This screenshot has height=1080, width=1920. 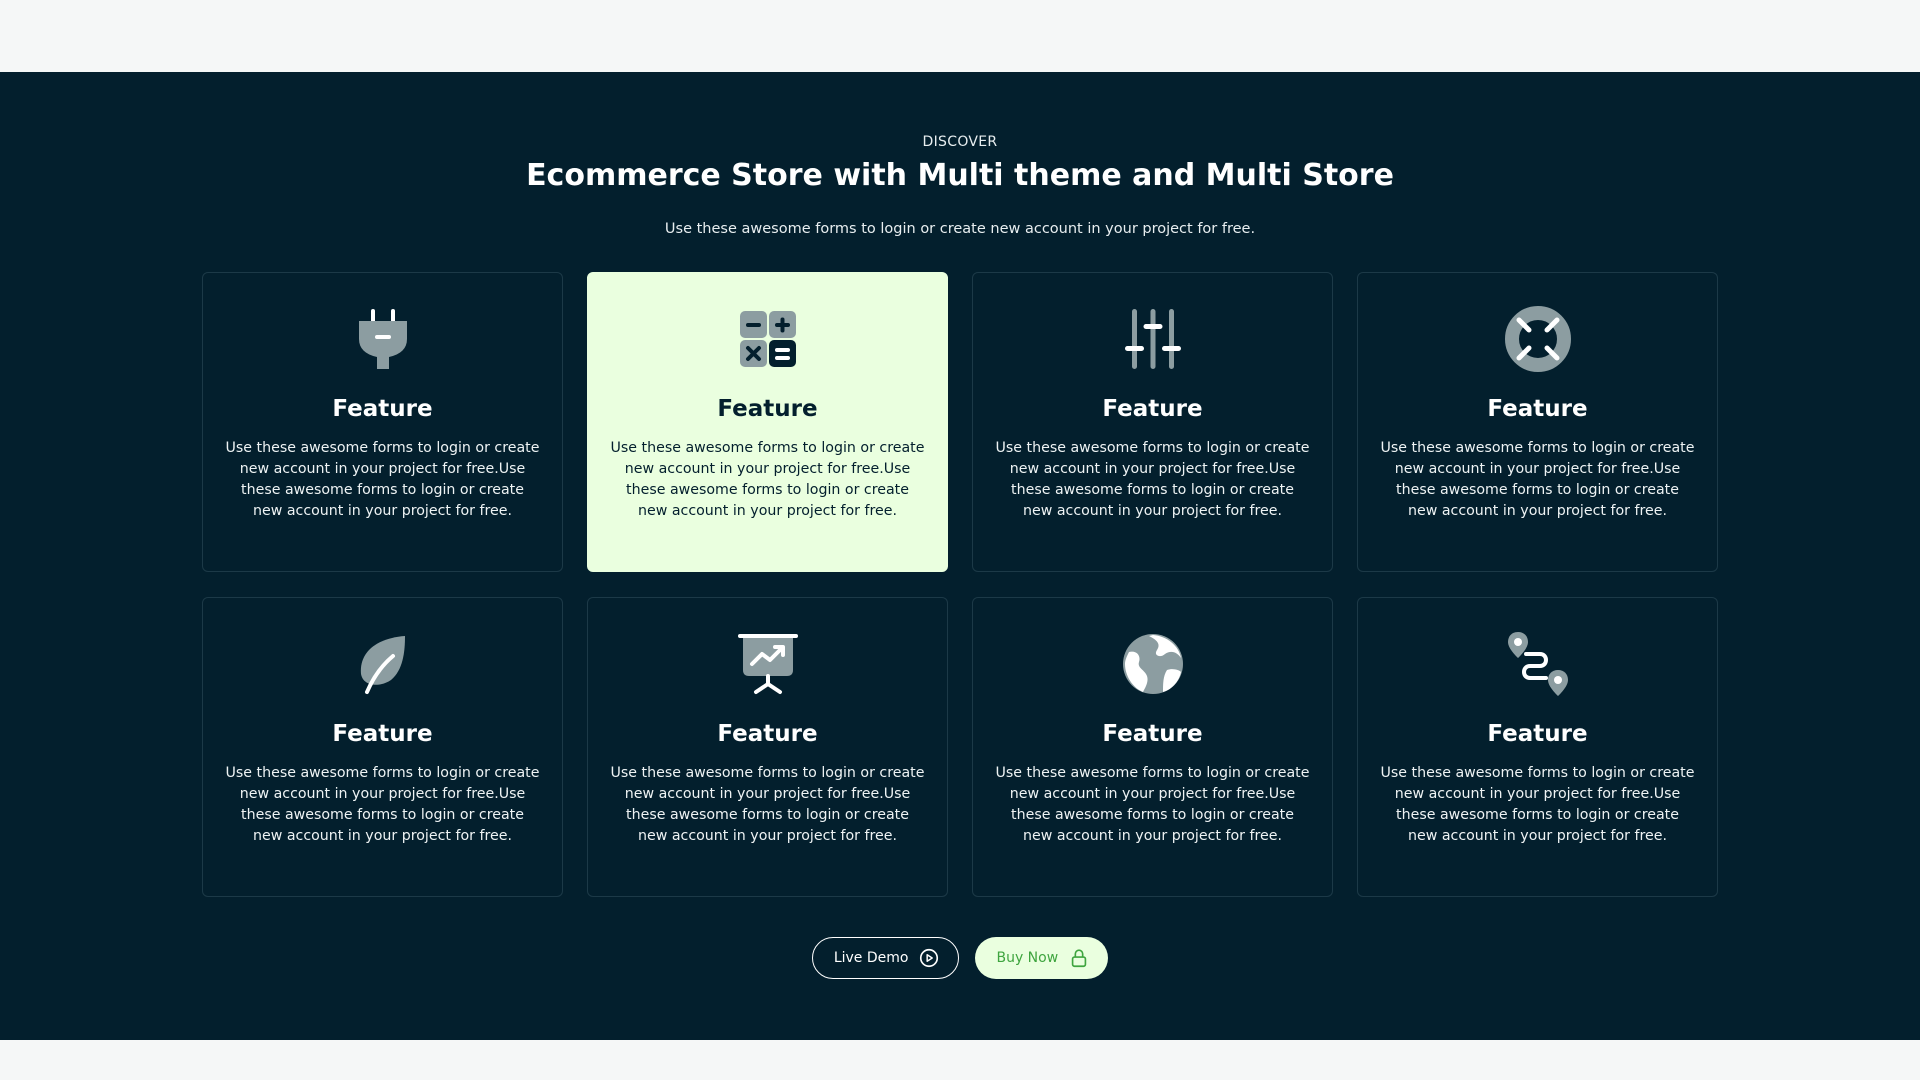 I want to click on lifebuoy-icon, so click(x=1538, y=339).